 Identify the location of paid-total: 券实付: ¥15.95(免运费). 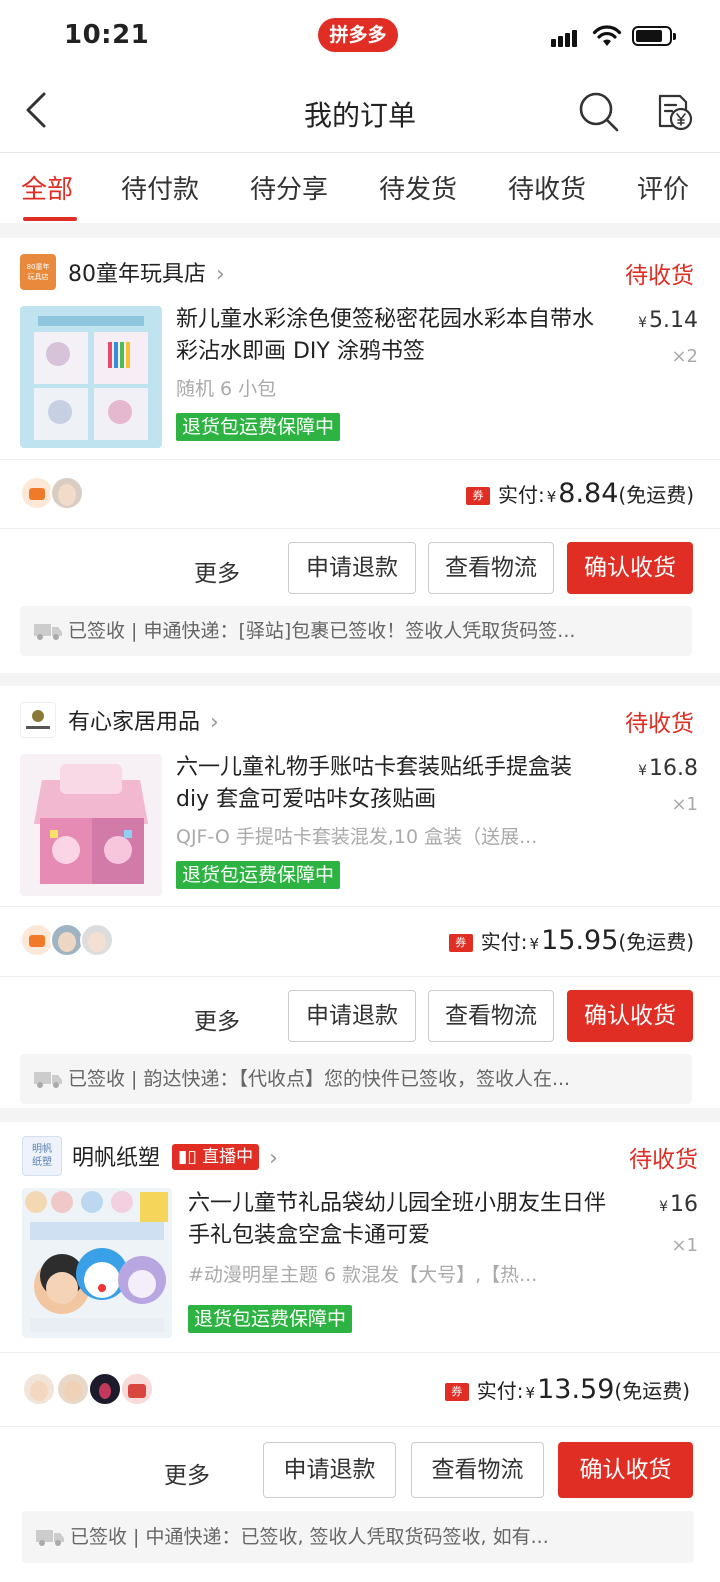
(571, 940).